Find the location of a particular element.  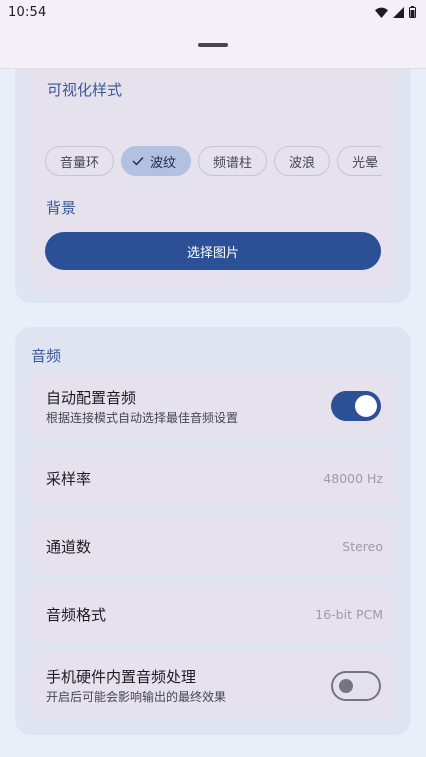

visualization-chip-row: 音量环 波纹 频谱柱 波浪 光晕 is located at coordinates (213, 162).